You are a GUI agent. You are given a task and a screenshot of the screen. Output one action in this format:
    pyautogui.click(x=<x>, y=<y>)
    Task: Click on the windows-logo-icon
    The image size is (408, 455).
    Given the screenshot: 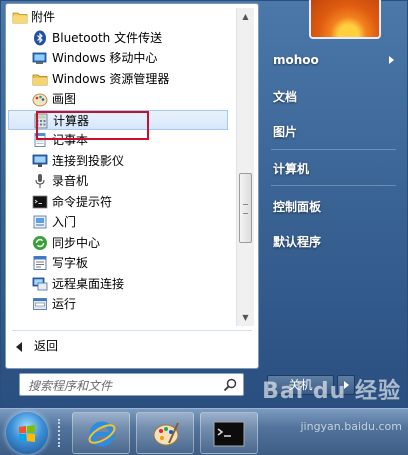 What is the action you would take?
    pyautogui.click(x=27, y=433)
    